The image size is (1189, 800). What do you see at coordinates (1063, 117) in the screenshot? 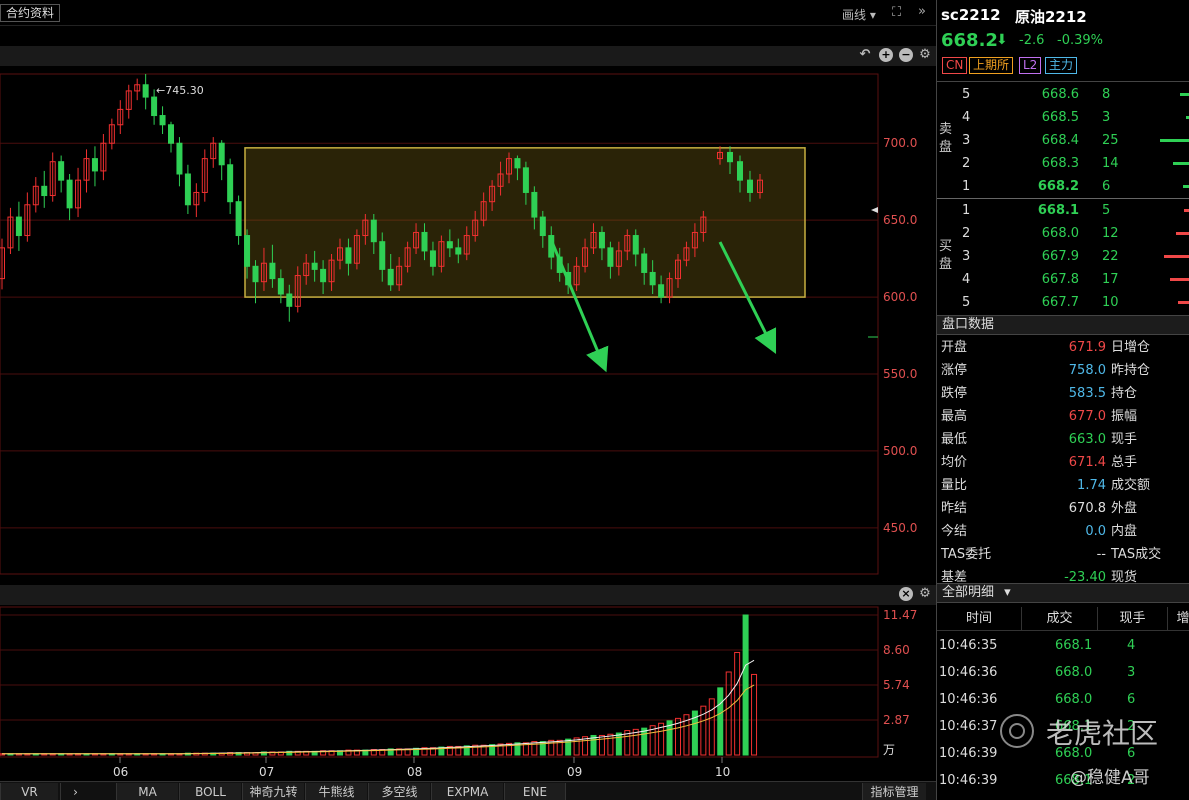
I see `sell-level-row: 4 668.5 3` at bounding box center [1063, 117].